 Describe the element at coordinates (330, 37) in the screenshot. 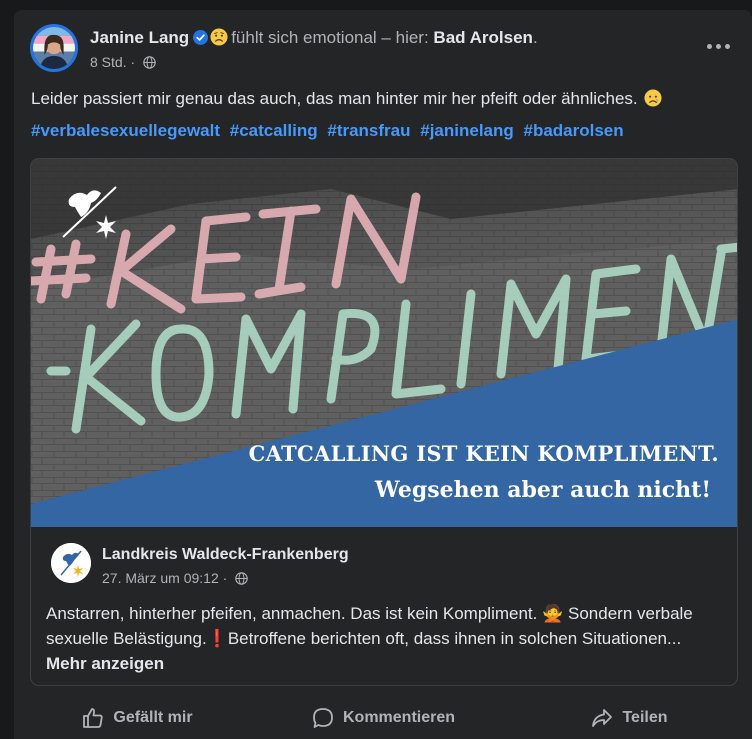

I see `feeling-text: fühlt sich emotional – hier:` at that location.